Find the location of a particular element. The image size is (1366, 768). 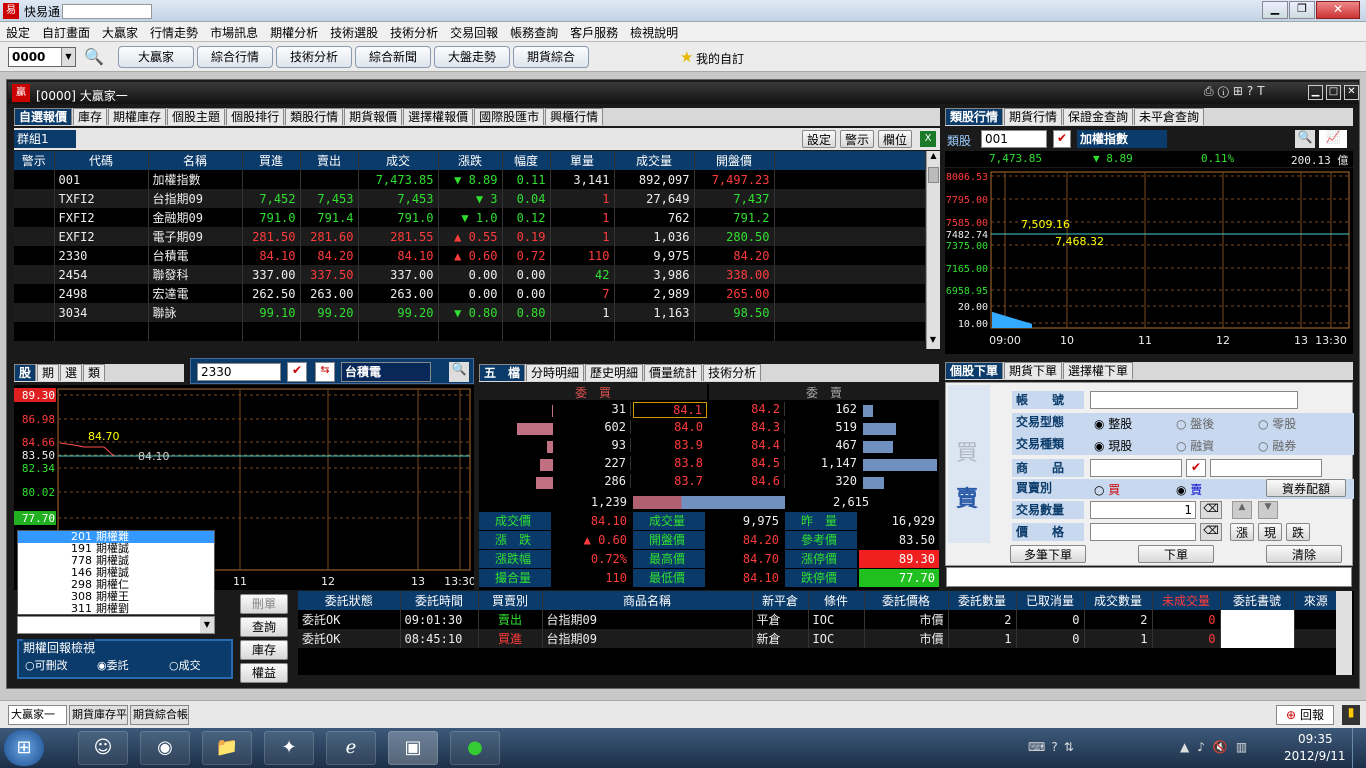

menu-item: 交易回報 is located at coordinates (474, 31).